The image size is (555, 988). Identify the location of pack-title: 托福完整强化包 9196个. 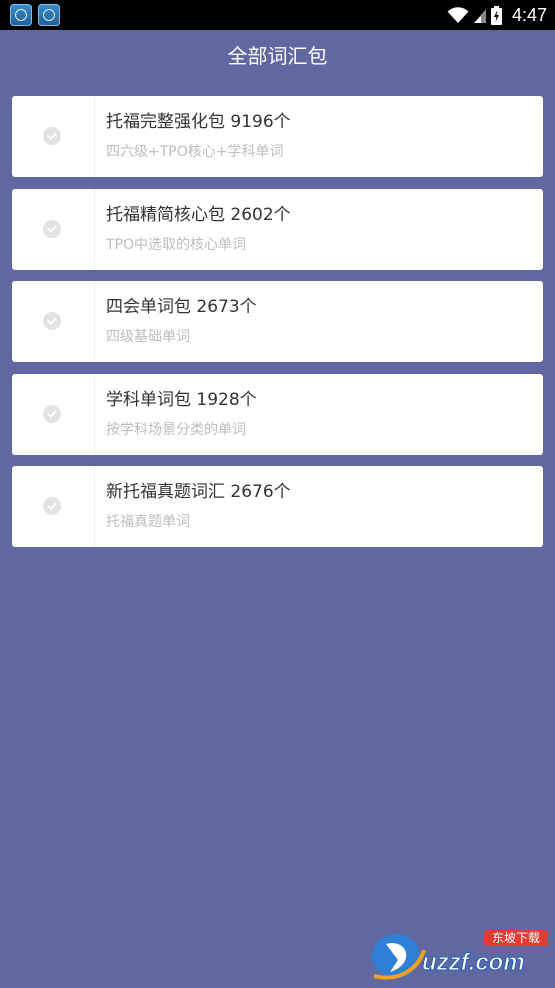
(198, 122).